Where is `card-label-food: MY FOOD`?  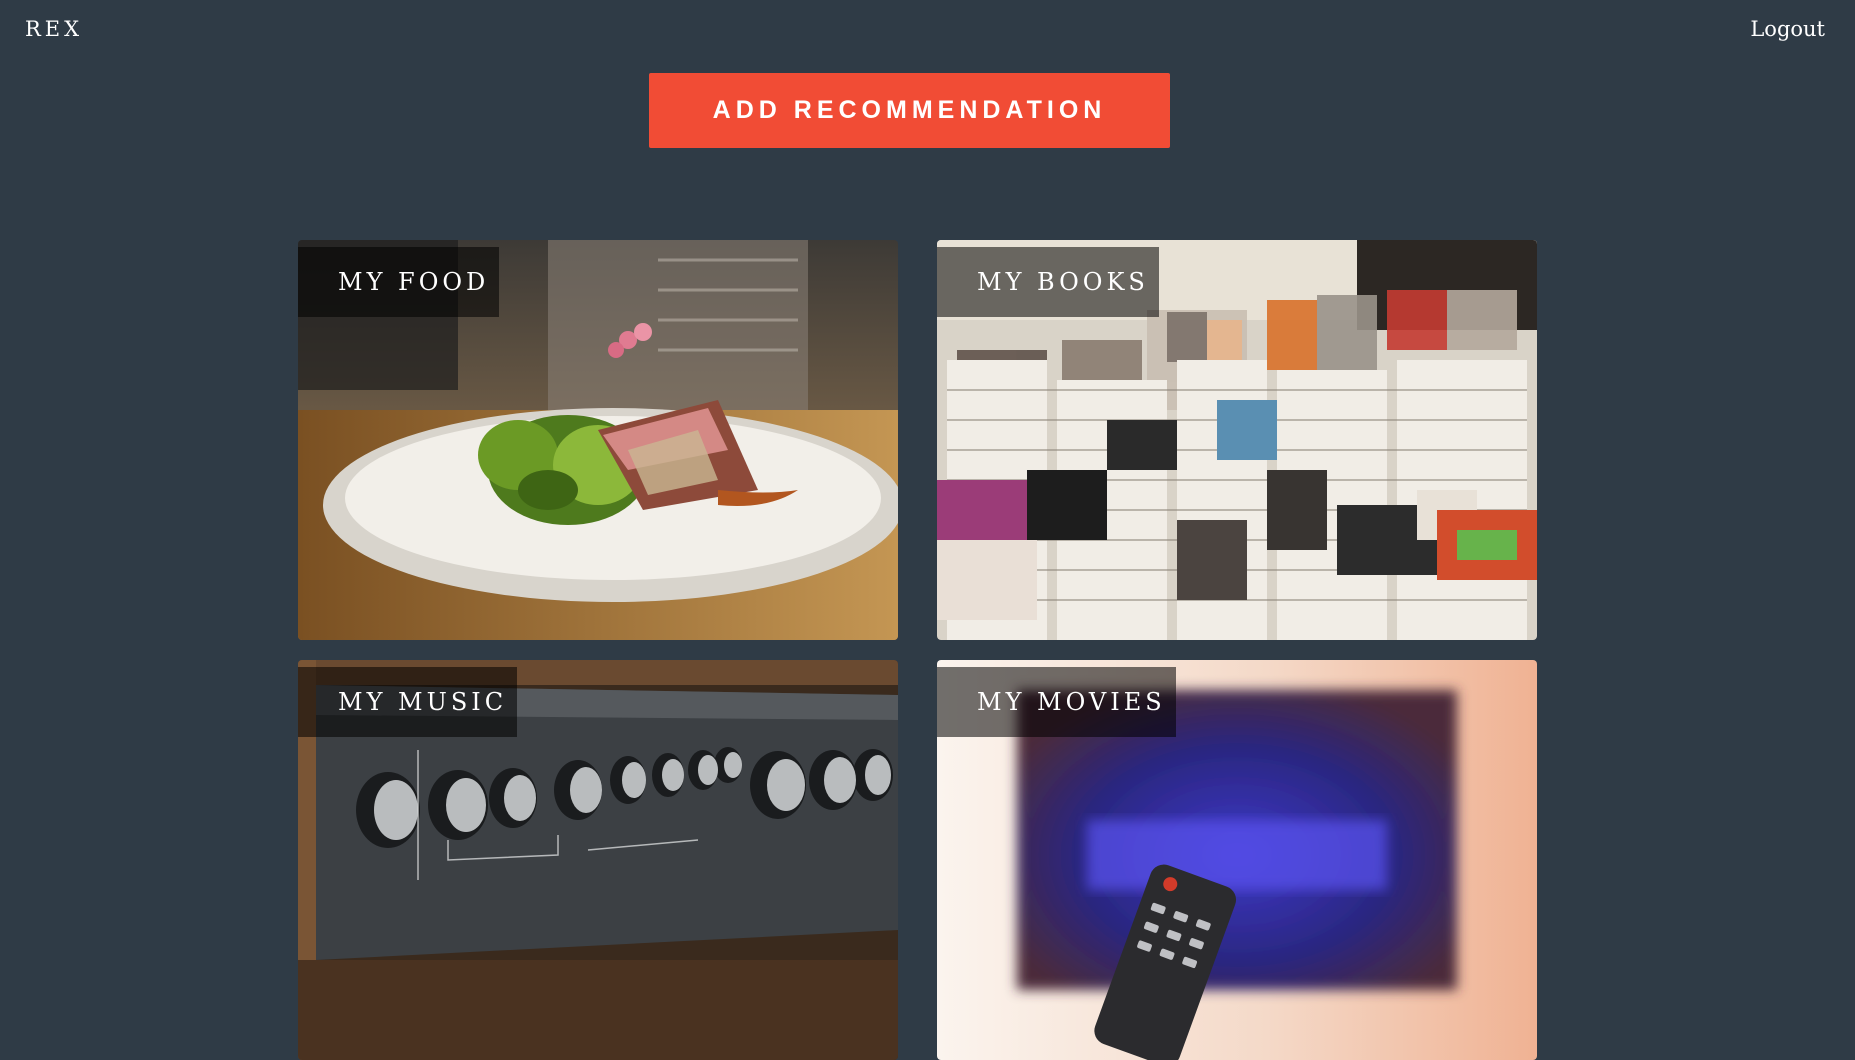 card-label-food: MY FOOD is located at coordinates (399, 282).